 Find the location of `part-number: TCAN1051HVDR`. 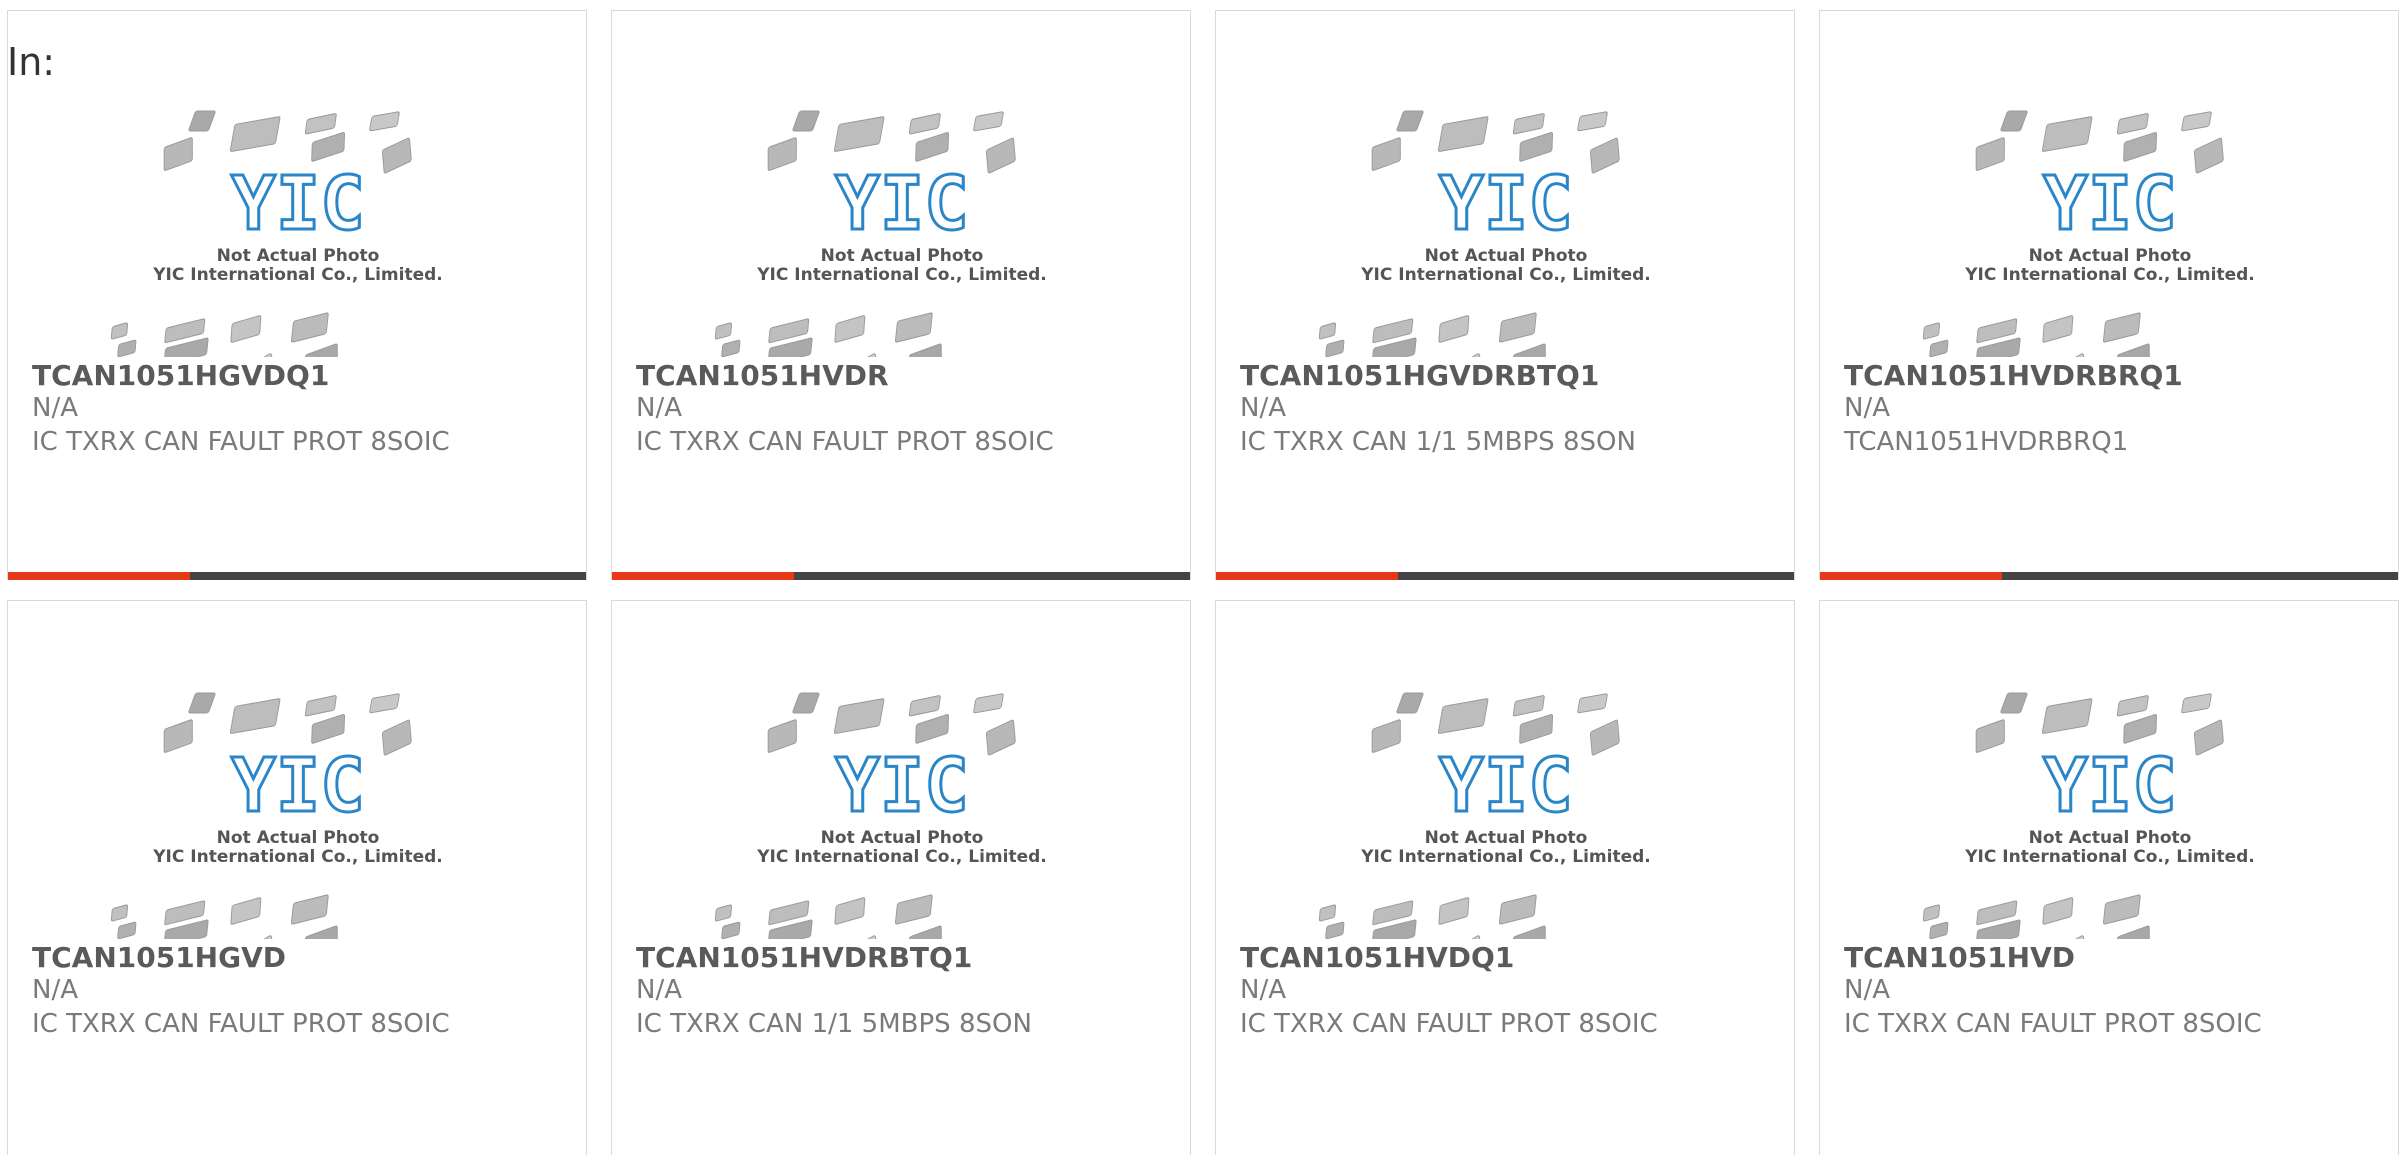

part-number: TCAN1051HVDR is located at coordinates (762, 375).